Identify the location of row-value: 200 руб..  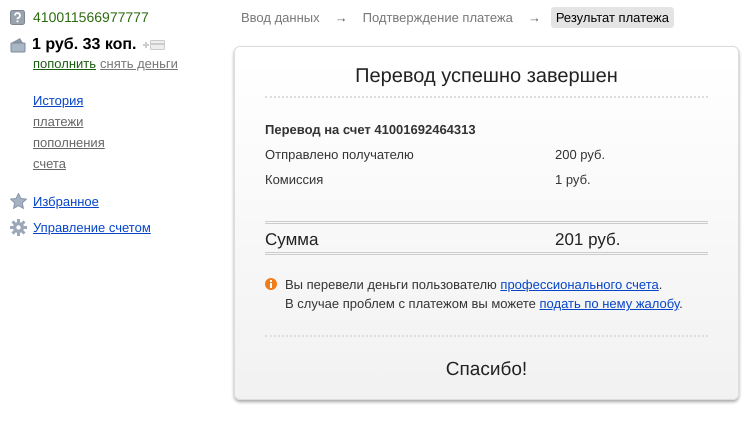
(580, 154).